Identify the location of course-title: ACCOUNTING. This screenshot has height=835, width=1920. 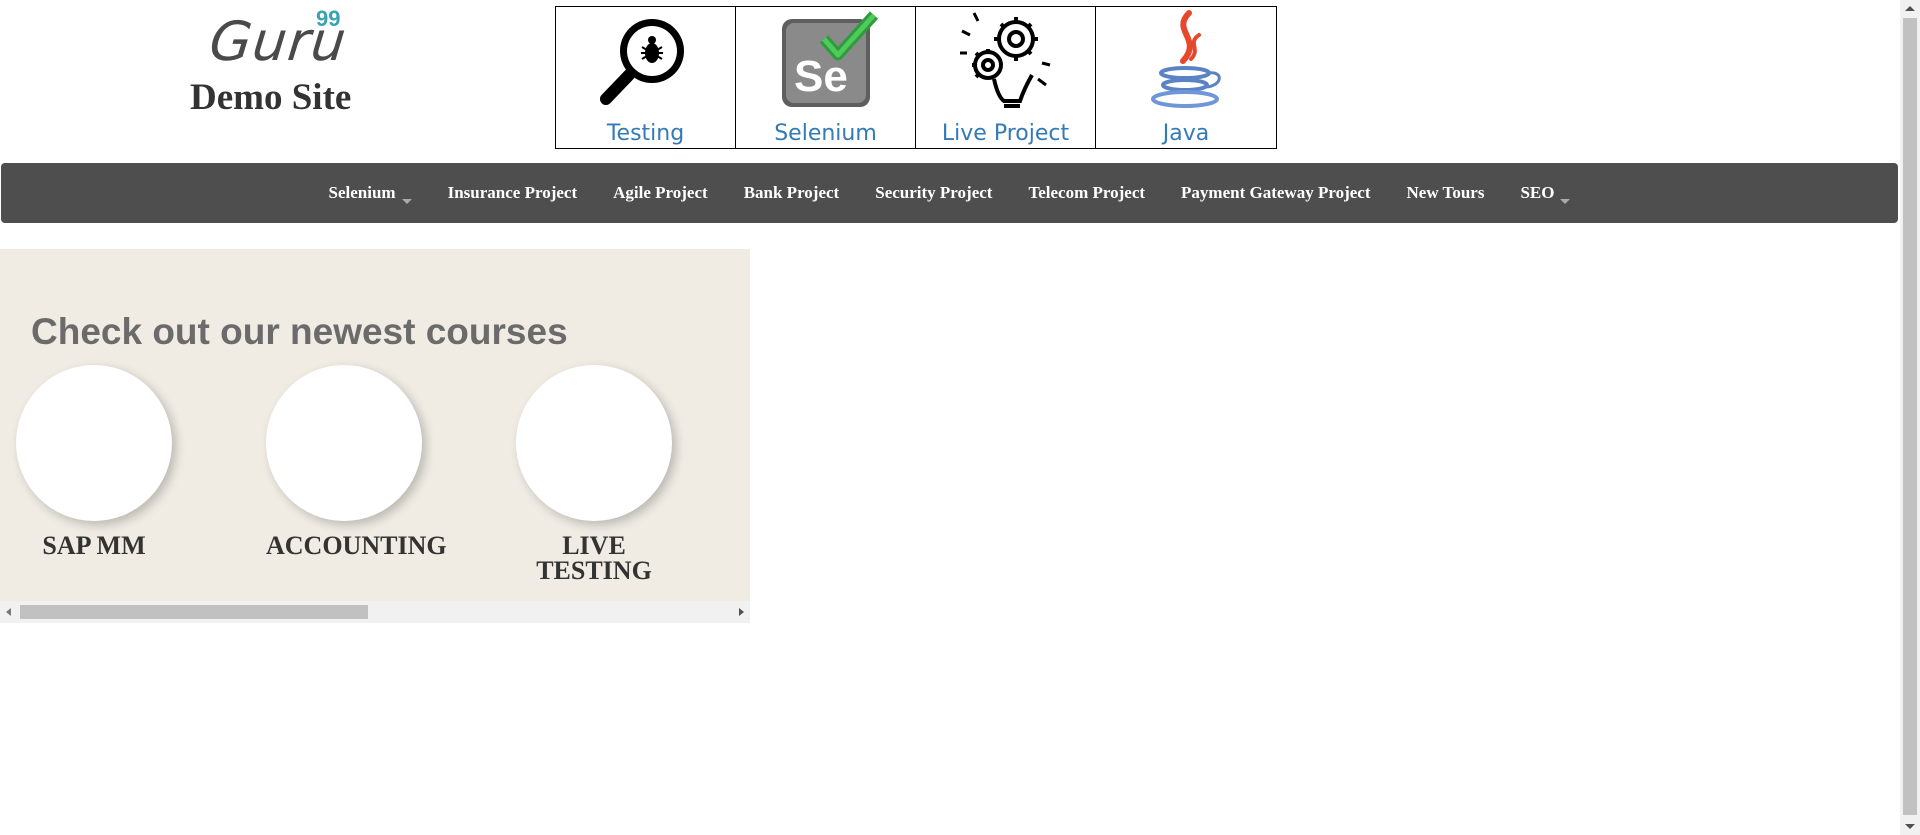
(361, 546).